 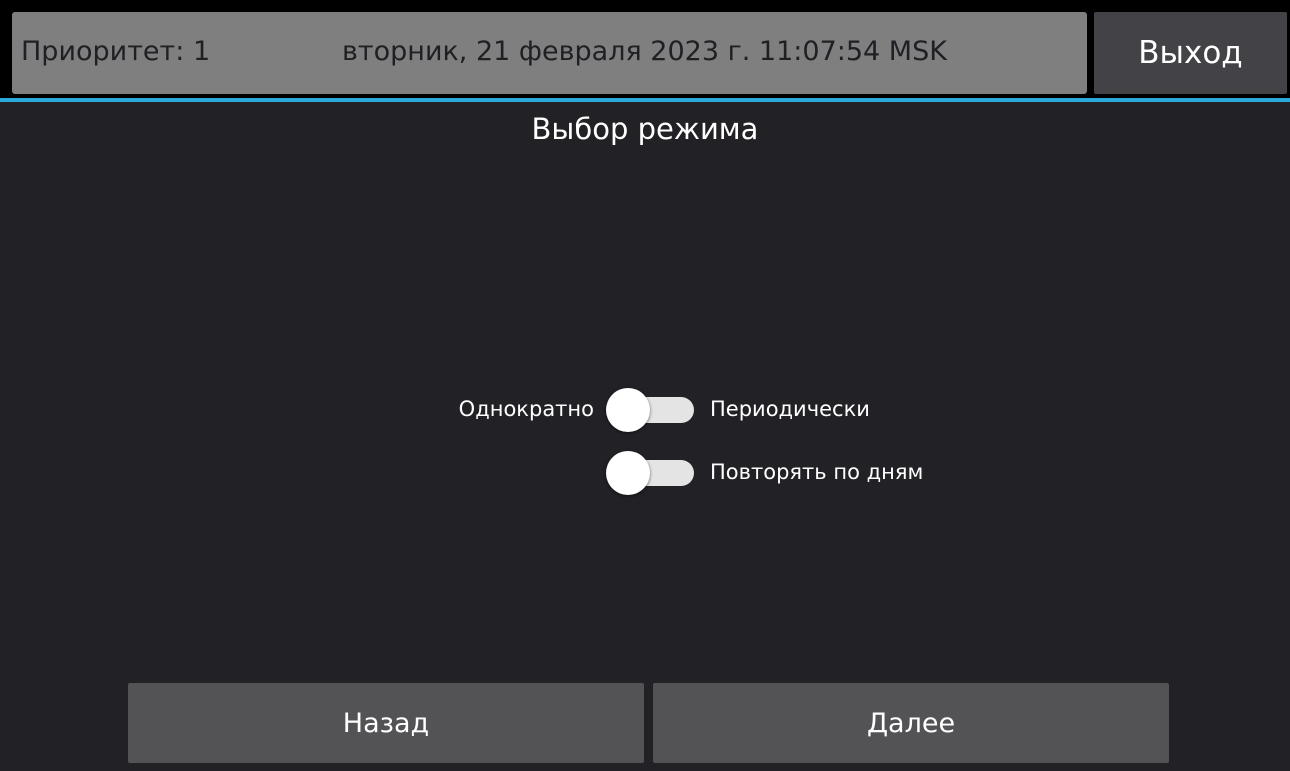 What do you see at coordinates (645, 100) in the screenshot?
I see `header-divider` at bounding box center [645, 100].